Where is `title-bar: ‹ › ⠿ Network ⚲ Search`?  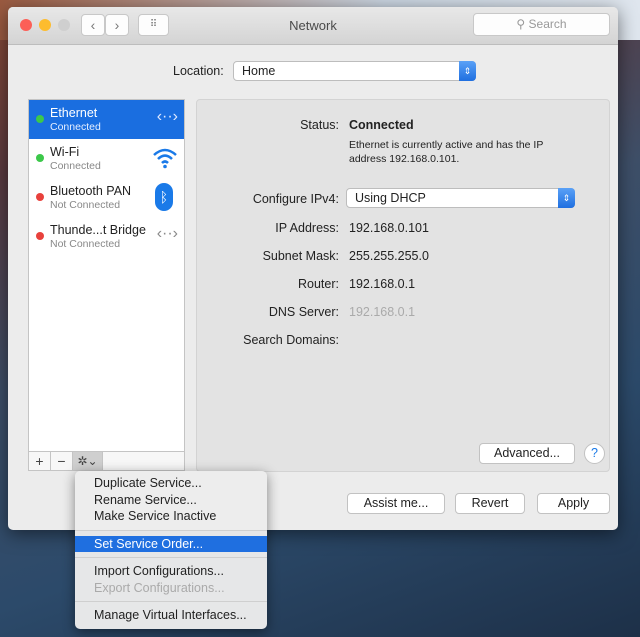 title-bar: ‹ › ⠿ Network ⚲ Search is located at coordinates (313, 26).